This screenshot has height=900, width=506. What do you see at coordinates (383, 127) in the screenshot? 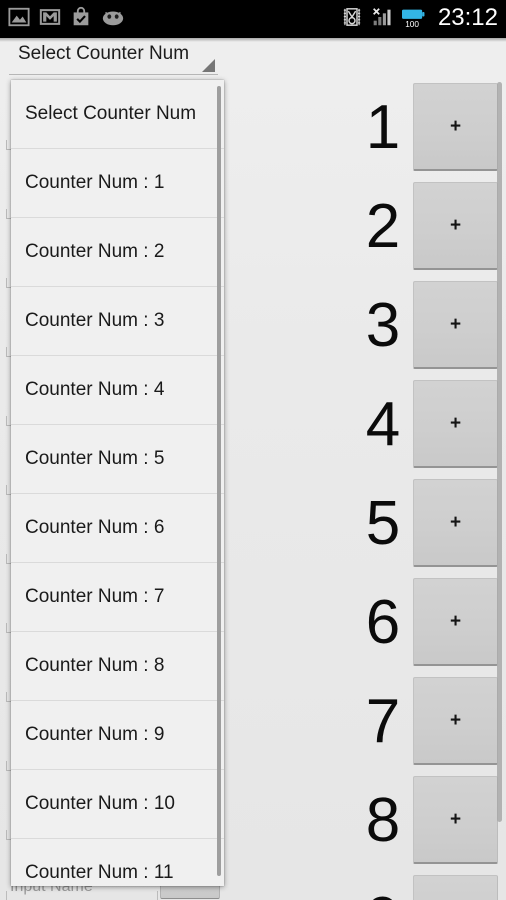
I see `counter-number: 1` at bounding box center [383, 127].